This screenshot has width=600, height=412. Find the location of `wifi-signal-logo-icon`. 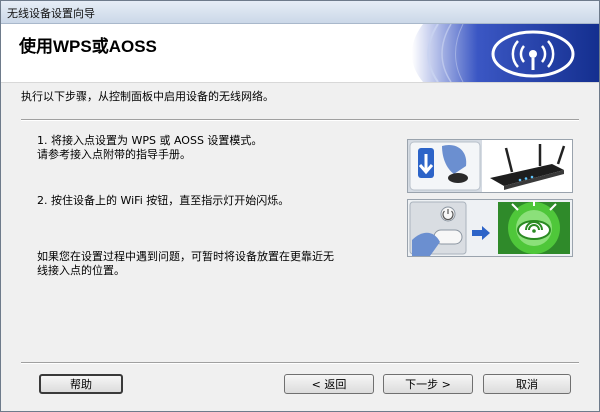

wifi-signal-logo-icon is located at coordinates (505, 53).